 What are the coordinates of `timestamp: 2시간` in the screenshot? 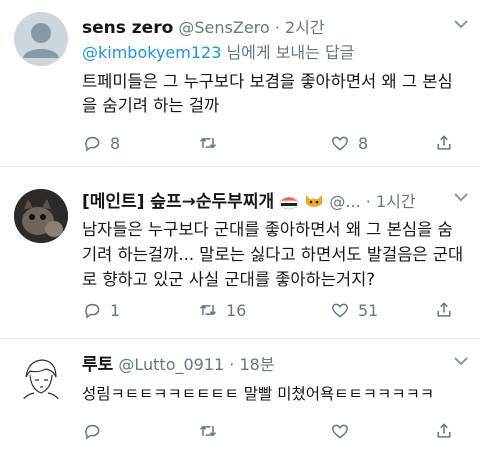 It's located at (305, 27).